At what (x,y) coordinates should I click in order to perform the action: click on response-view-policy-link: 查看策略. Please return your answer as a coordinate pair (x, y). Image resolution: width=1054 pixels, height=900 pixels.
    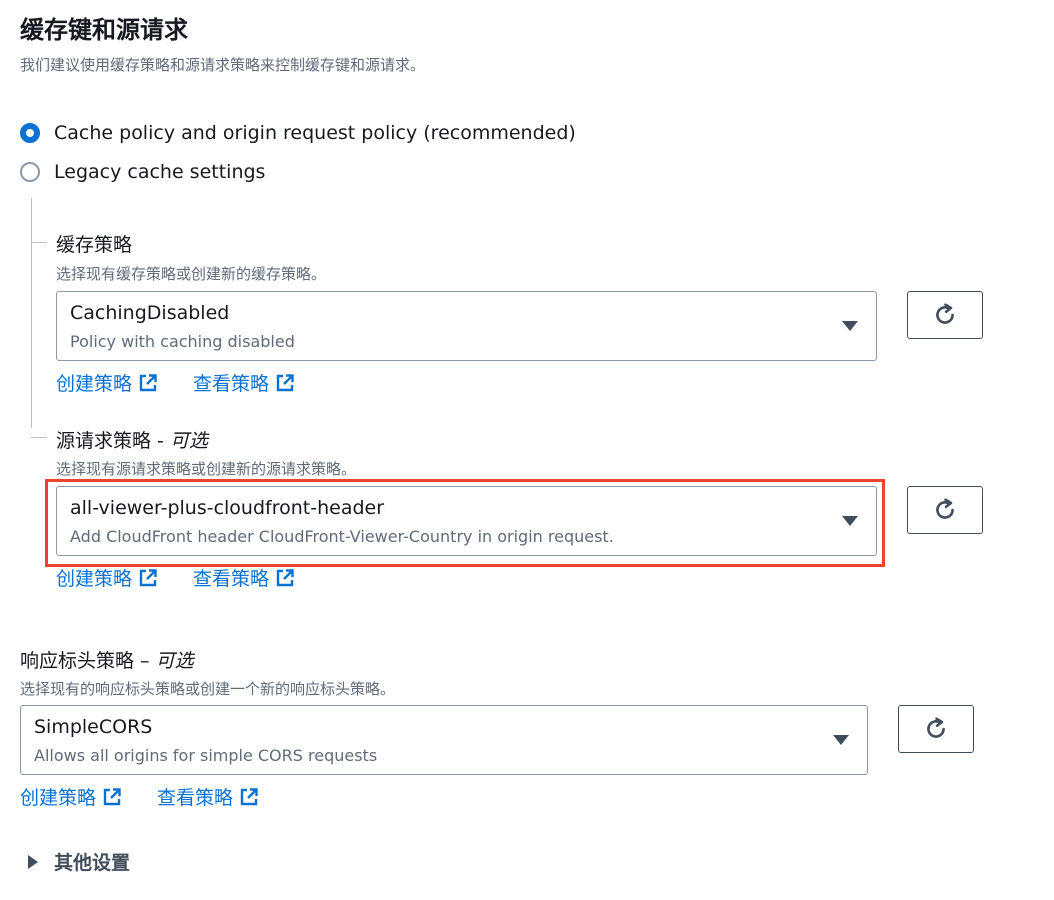
    Looking at the image, I should click on (208, 796).